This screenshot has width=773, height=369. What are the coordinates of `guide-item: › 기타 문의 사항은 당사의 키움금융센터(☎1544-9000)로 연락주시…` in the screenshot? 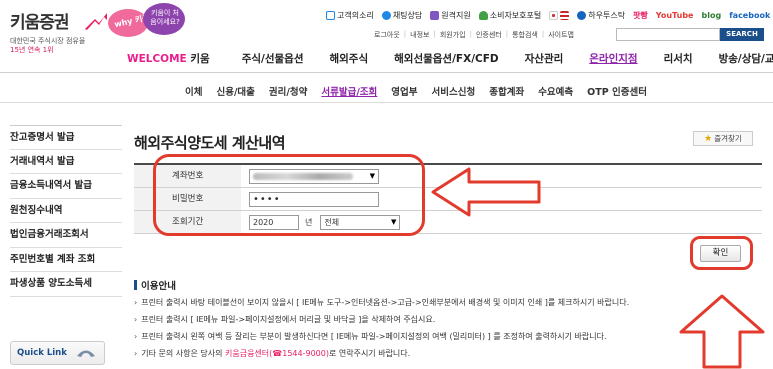 It's located at (444, 353).